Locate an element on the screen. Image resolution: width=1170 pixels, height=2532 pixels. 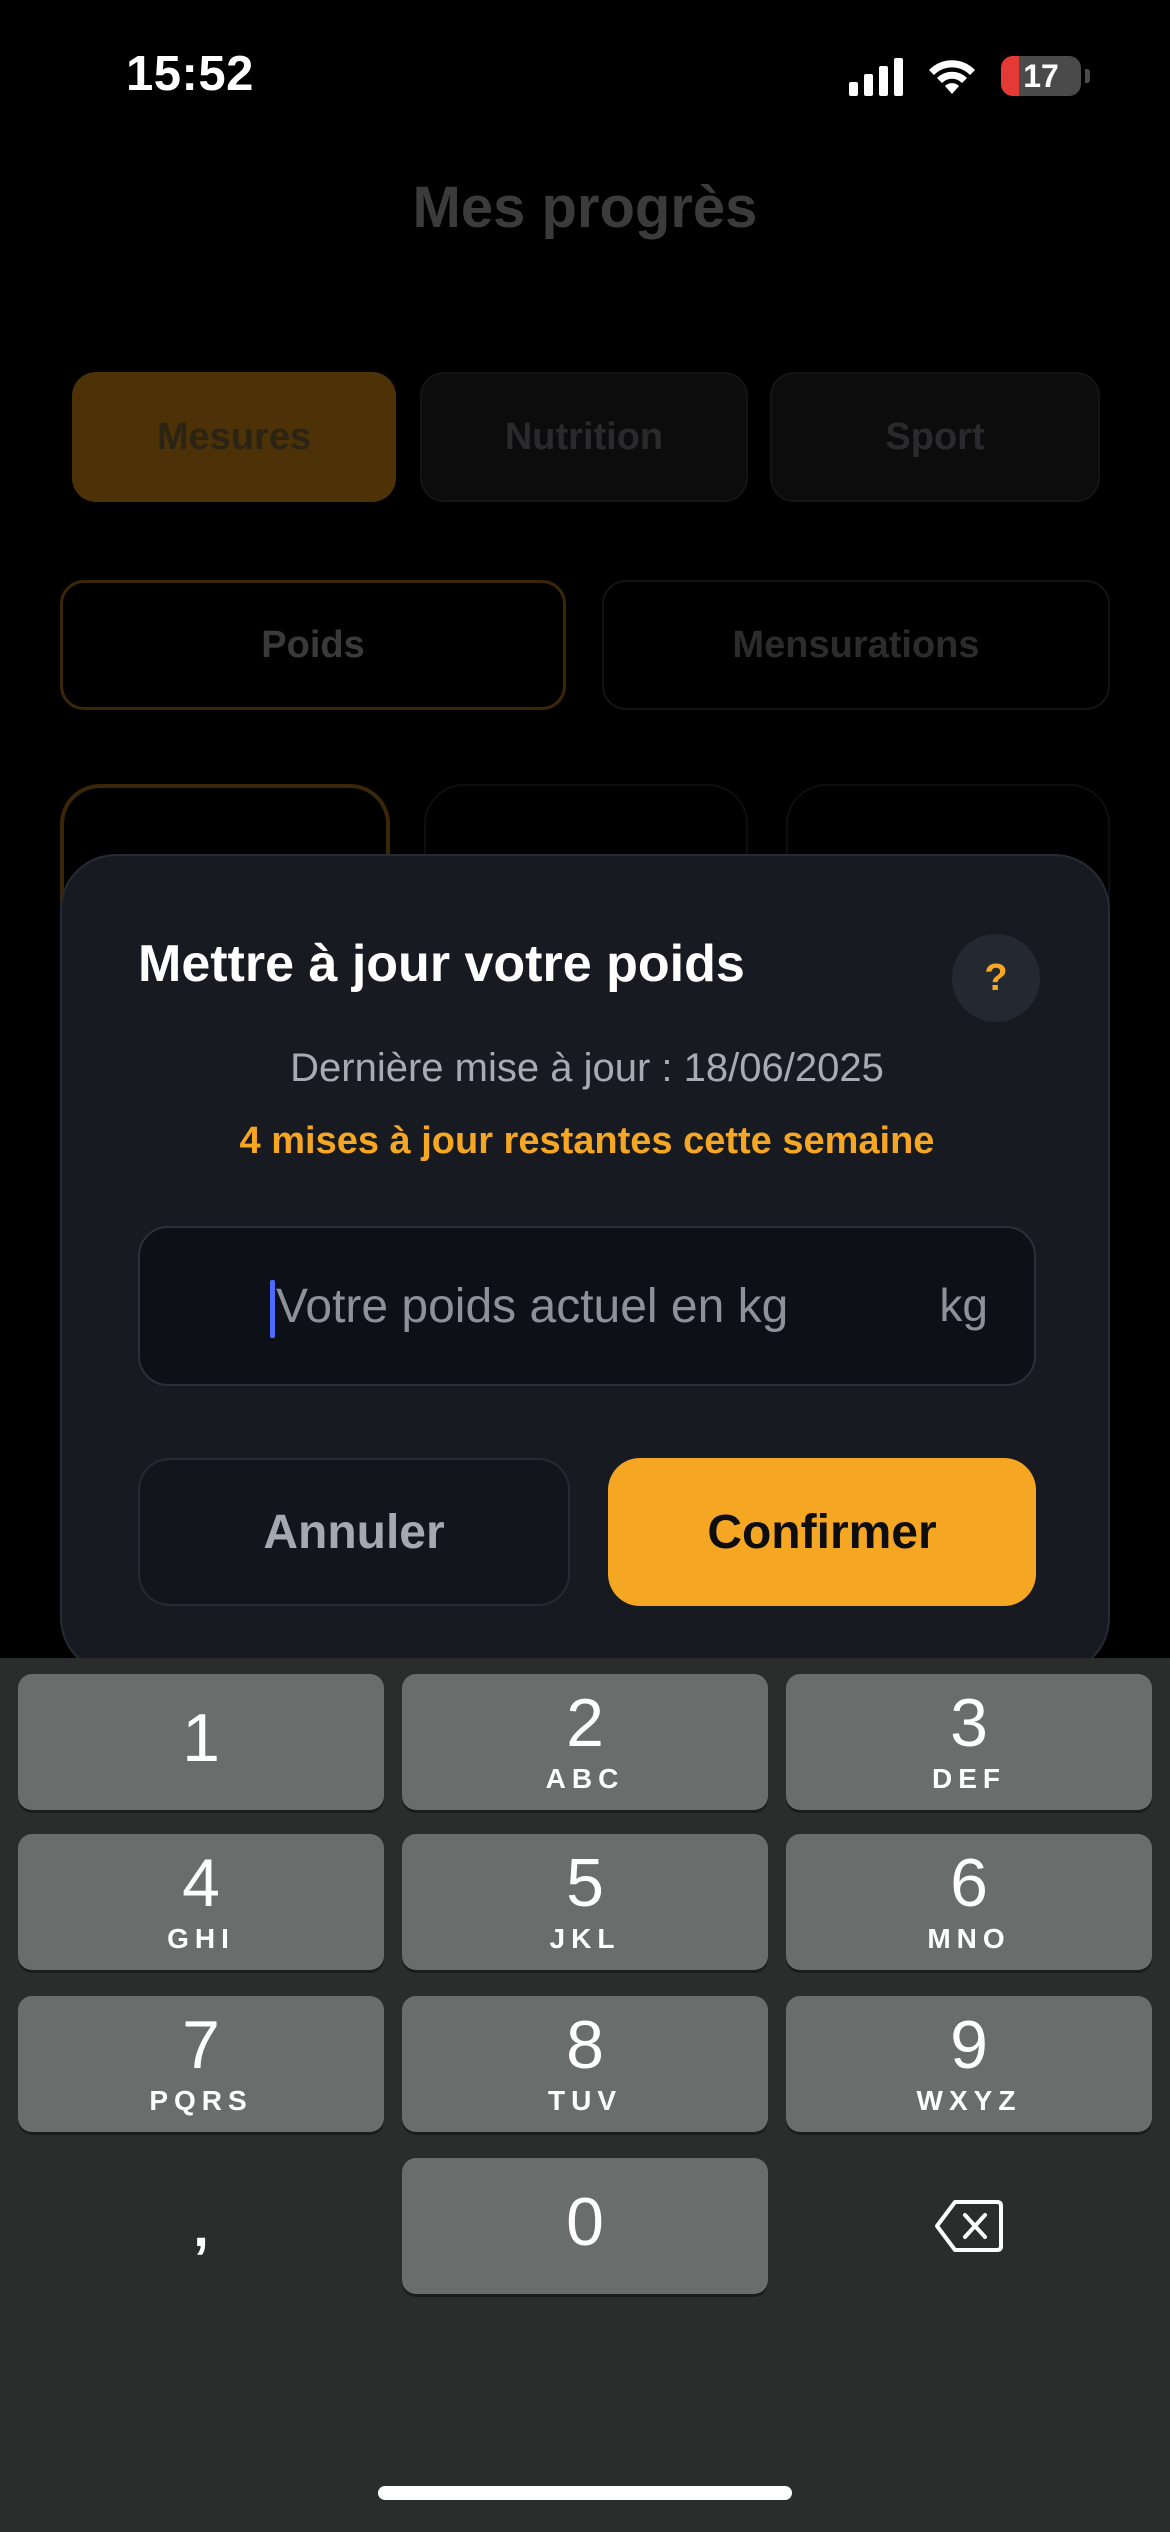
key-8: 8 TUV is located at coordinates (585, 2064).